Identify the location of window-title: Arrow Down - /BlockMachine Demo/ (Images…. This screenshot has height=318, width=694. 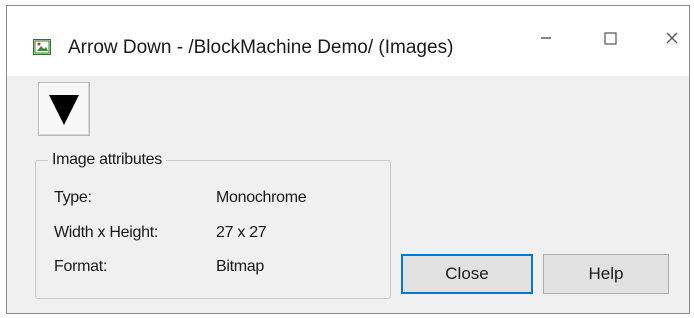
(261, 47).